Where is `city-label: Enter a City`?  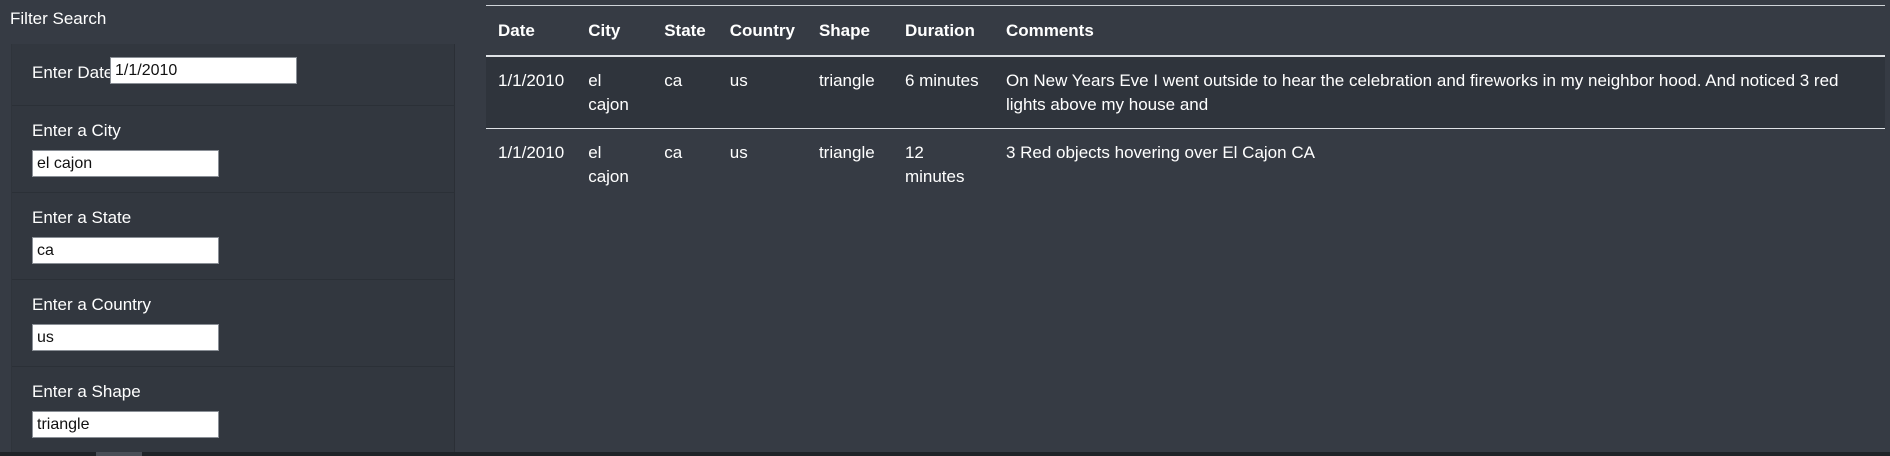 city-label: Enter a City is located at coordinates (76, 130).